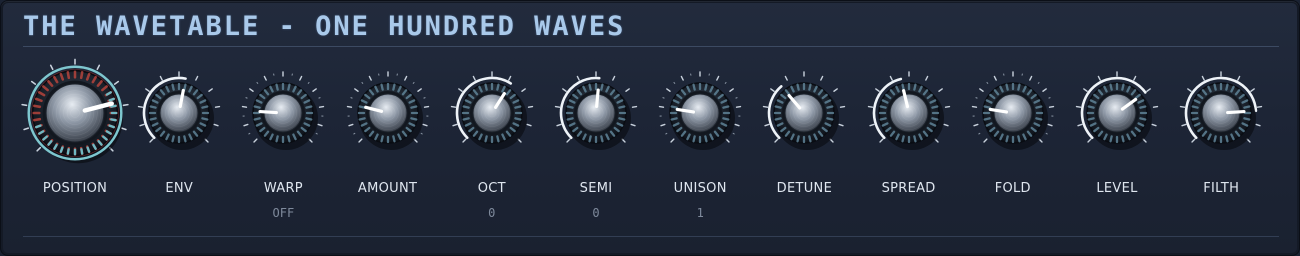  I want to click on position-knob-icon, so click(75, 113).